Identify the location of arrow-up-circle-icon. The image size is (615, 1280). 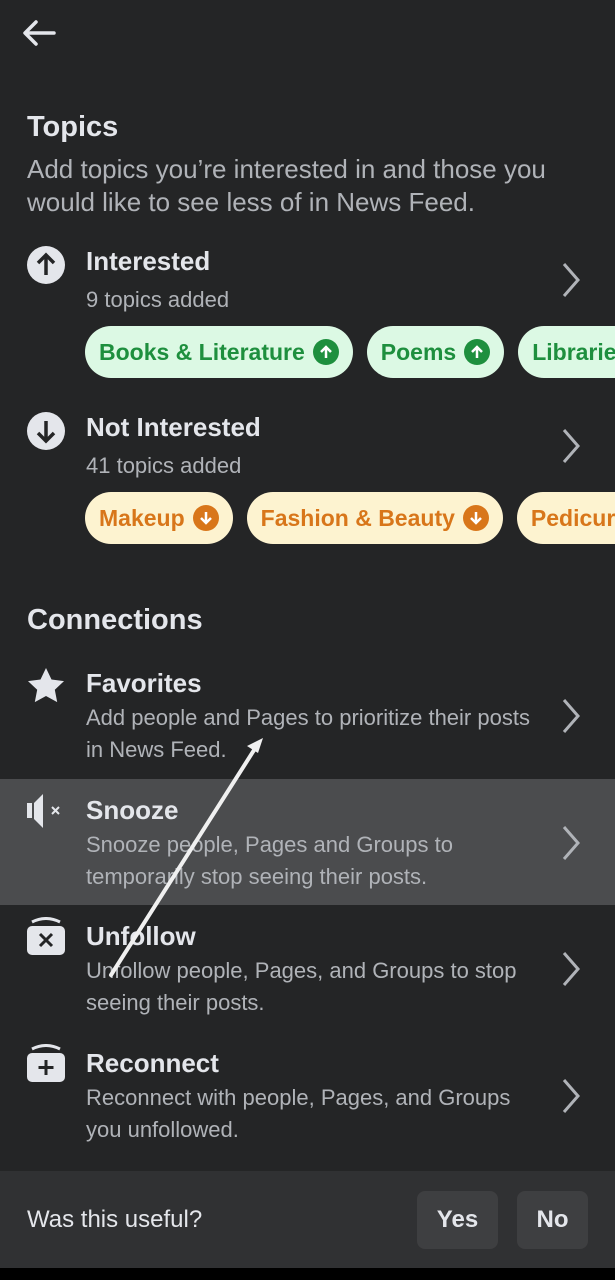
(46, 265).